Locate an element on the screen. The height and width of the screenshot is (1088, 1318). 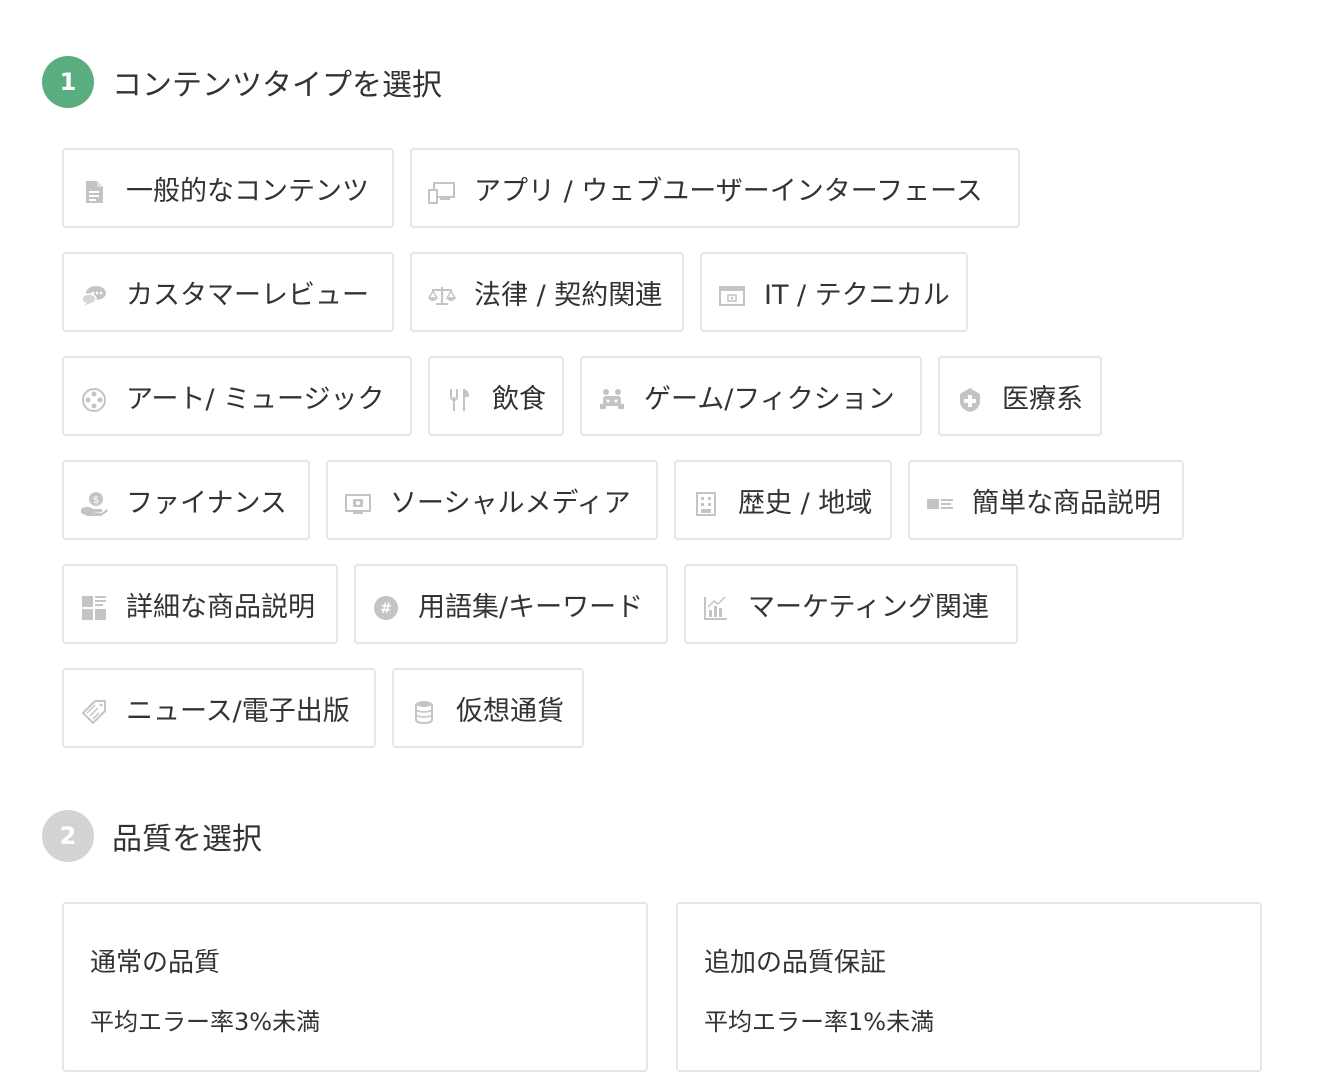
content-type-label: 飲食 is located at coordinates (519, 399).